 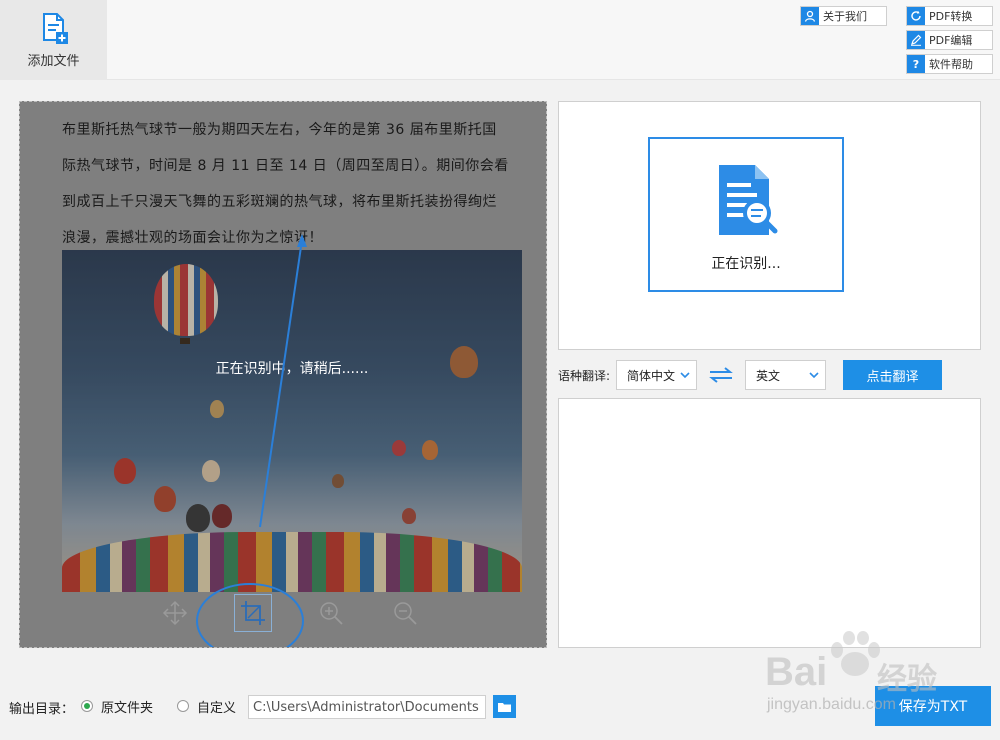 I want to click on zoom-out-icon, so click(x=405, y=613).